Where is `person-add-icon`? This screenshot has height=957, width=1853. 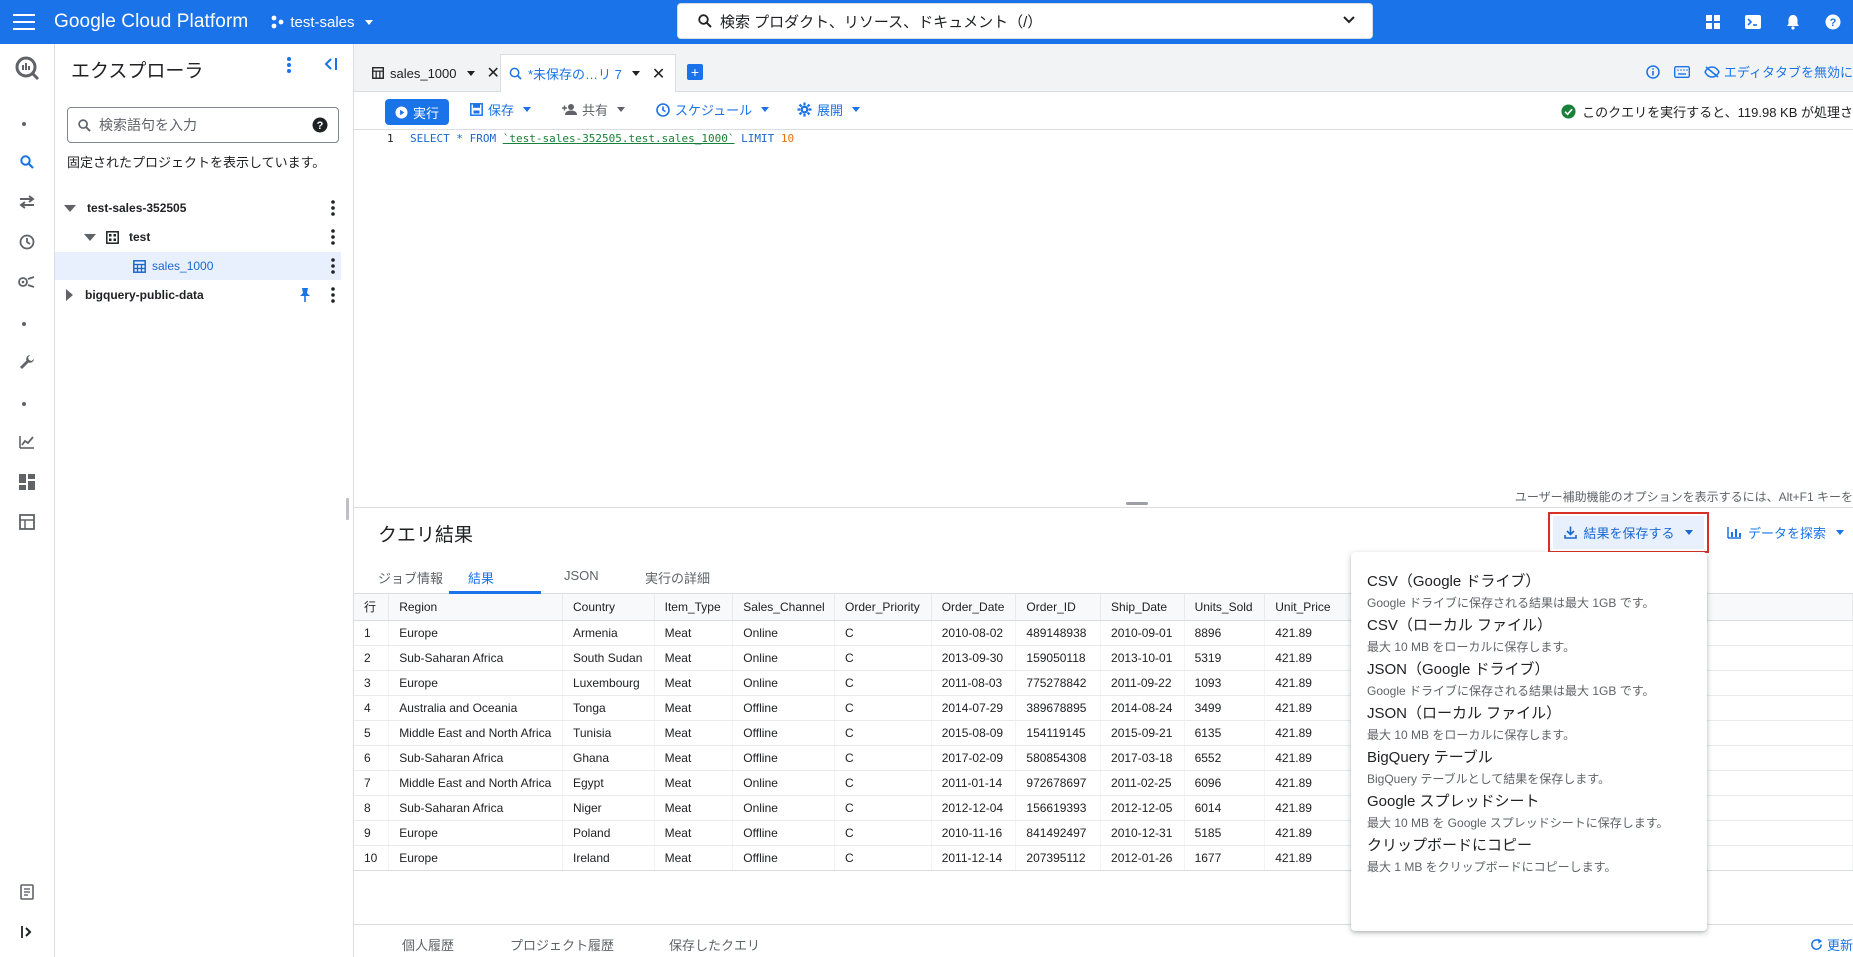
person-add-icon is located at coordinates (569, 109).